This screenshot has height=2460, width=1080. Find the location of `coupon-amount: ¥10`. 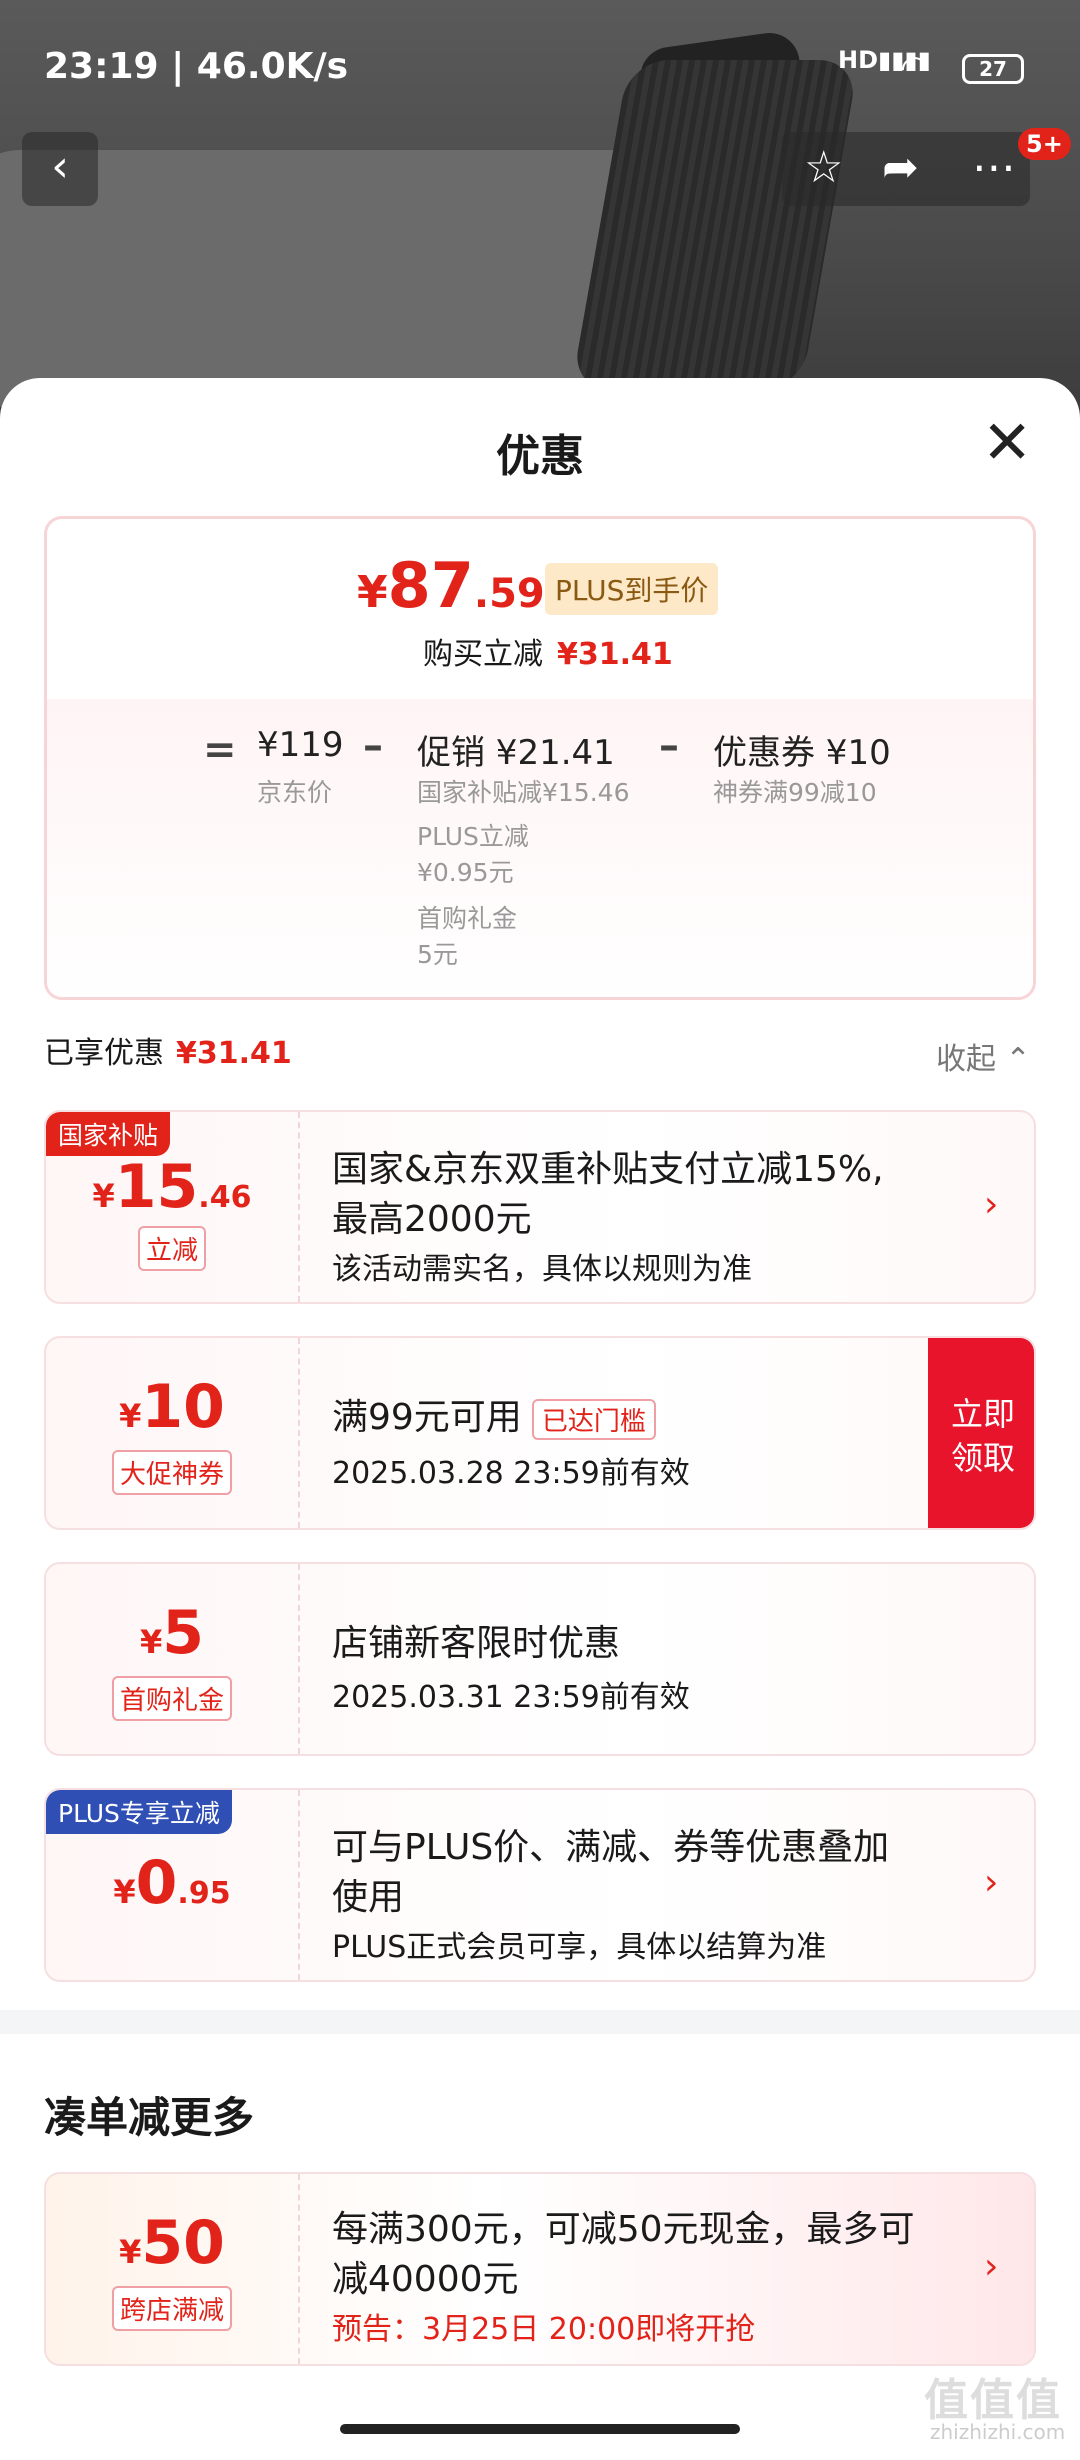

coupon-amount: ¥10 is located at coordinates (172, 1407).